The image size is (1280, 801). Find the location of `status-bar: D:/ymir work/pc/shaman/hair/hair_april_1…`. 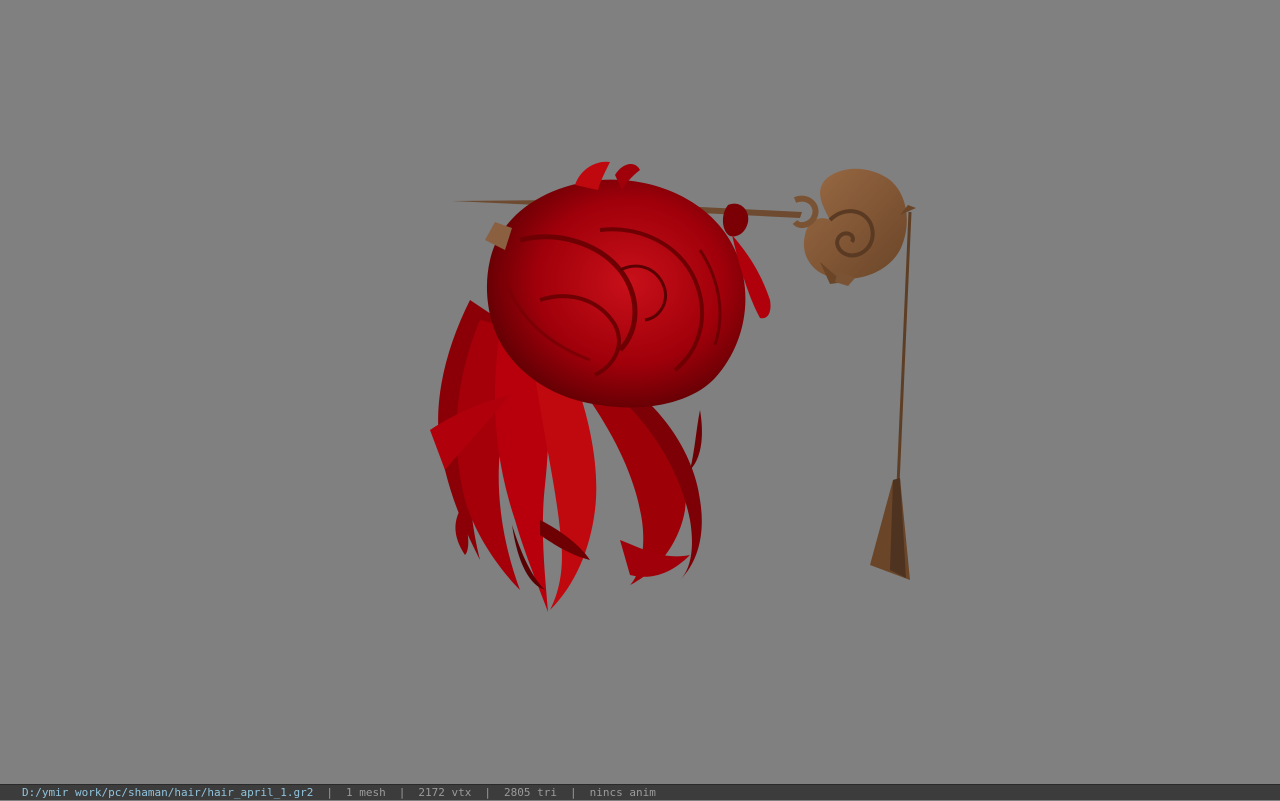

status-bar: D:/ymir work/pc/shaman/hair/hair_april_1… is located at coordinates (640, 792).